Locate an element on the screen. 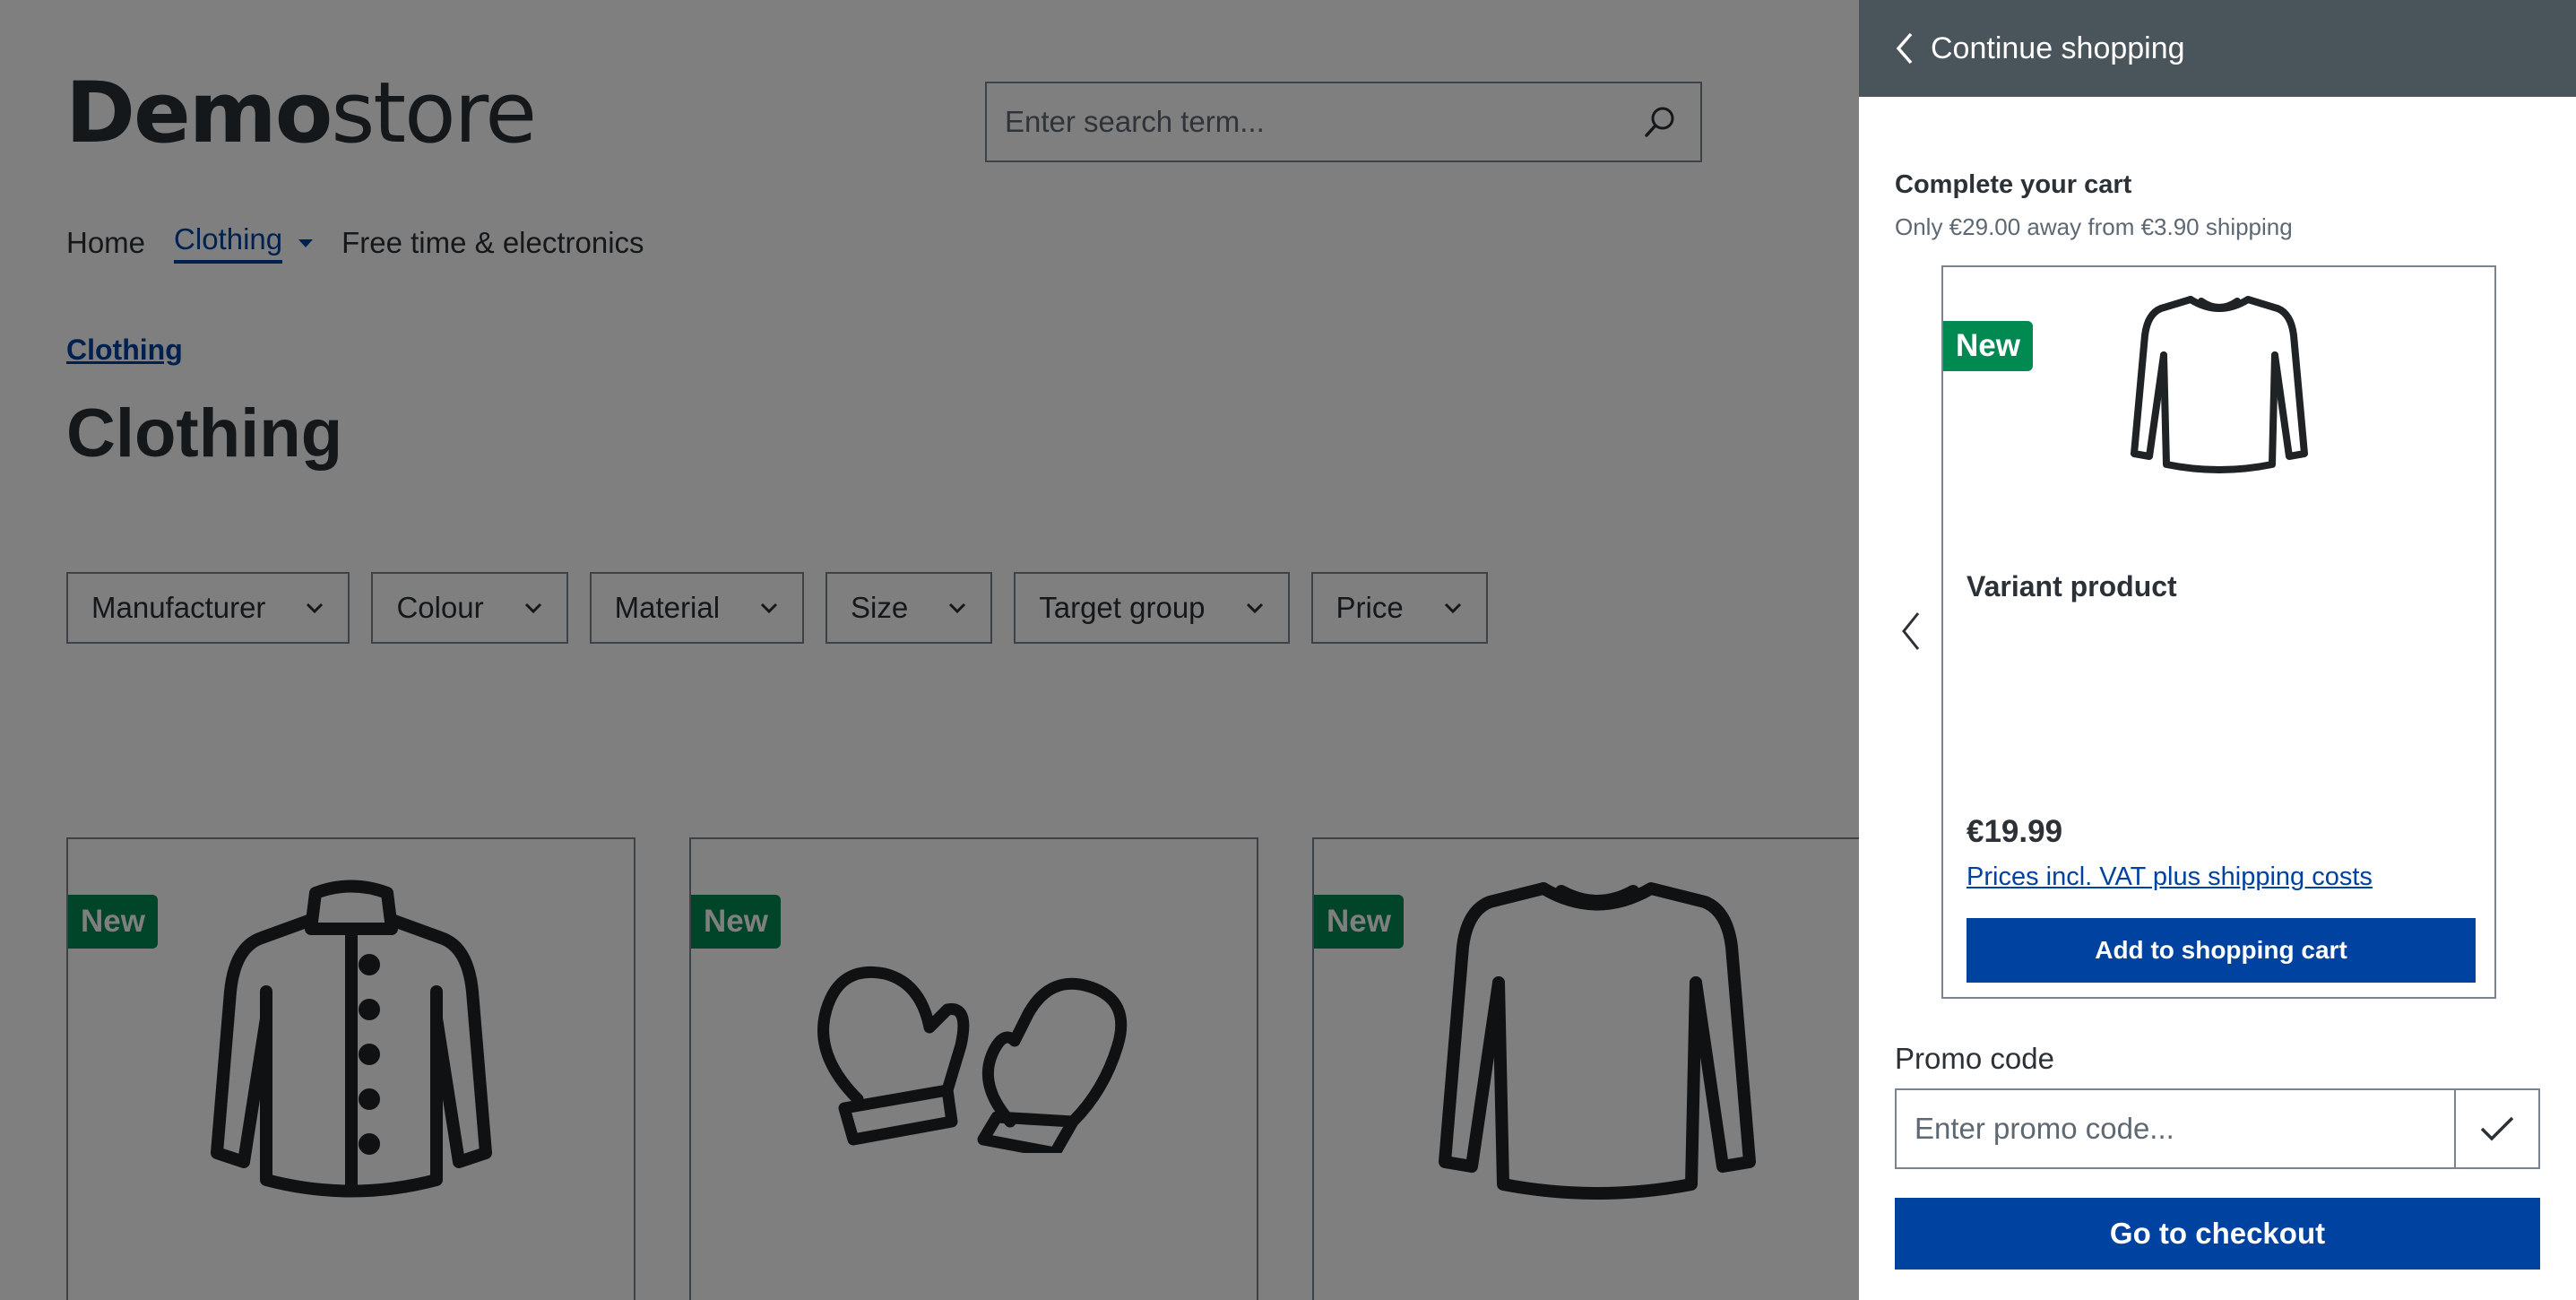 The image size is (2576, 1300). shipping-note: Only €29.00 away from €3.90 shipping is located at coordinates (2094, 226).